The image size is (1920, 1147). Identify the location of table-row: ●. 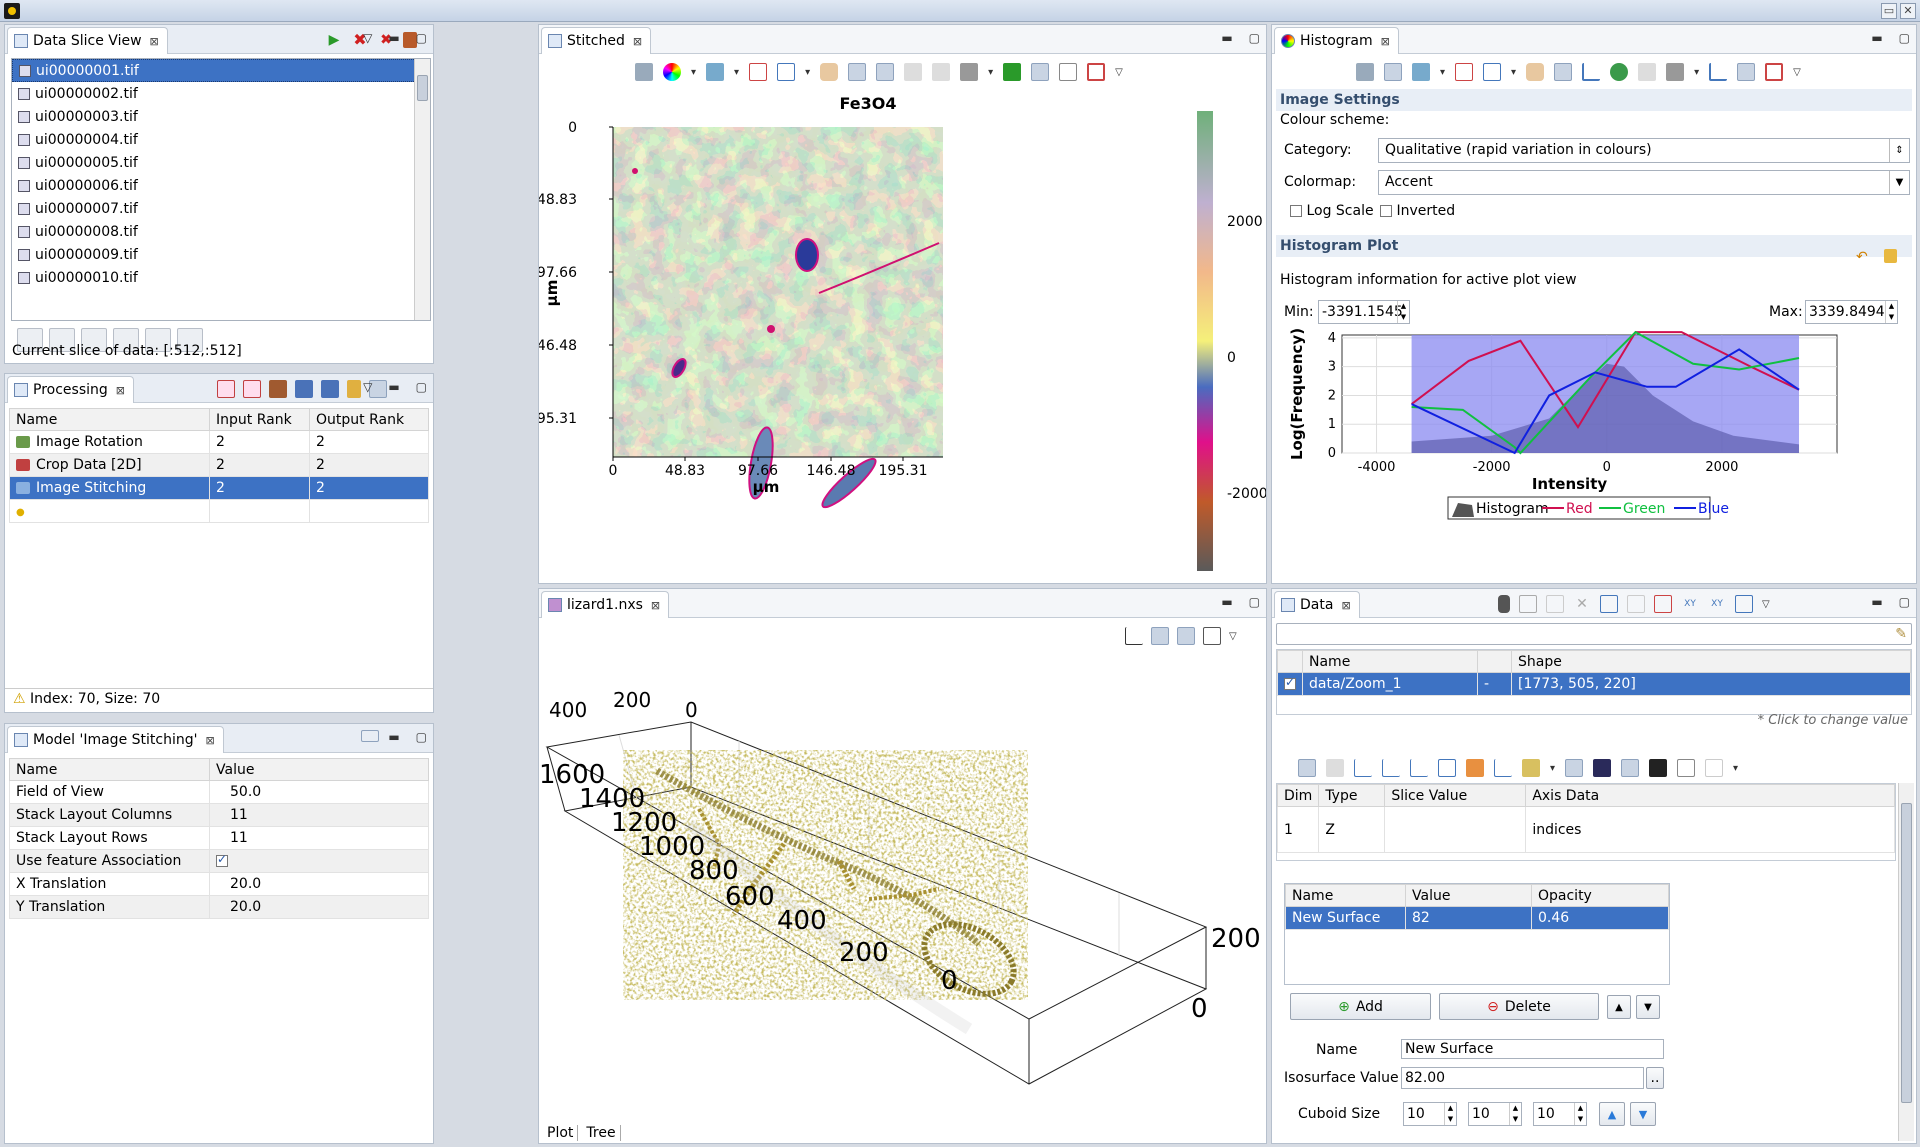
(219, 511).